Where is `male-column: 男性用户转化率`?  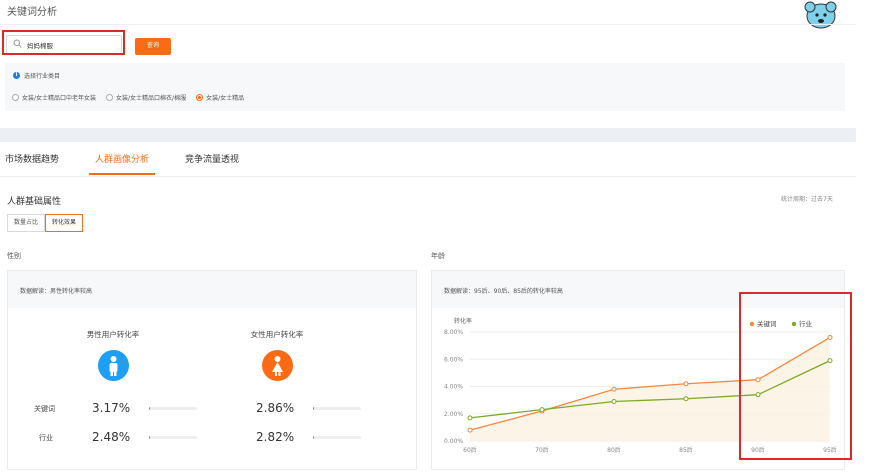 male-column: 男性用户转化率 is located at coordinates (113, 355).